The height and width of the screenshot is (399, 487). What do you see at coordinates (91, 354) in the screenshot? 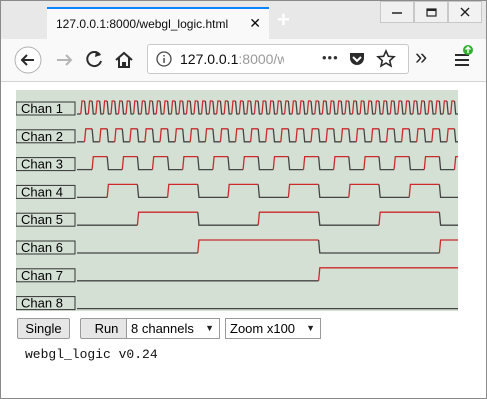
I see `version-label: webgl_logic v0.24` at bounding box center [91, 354].